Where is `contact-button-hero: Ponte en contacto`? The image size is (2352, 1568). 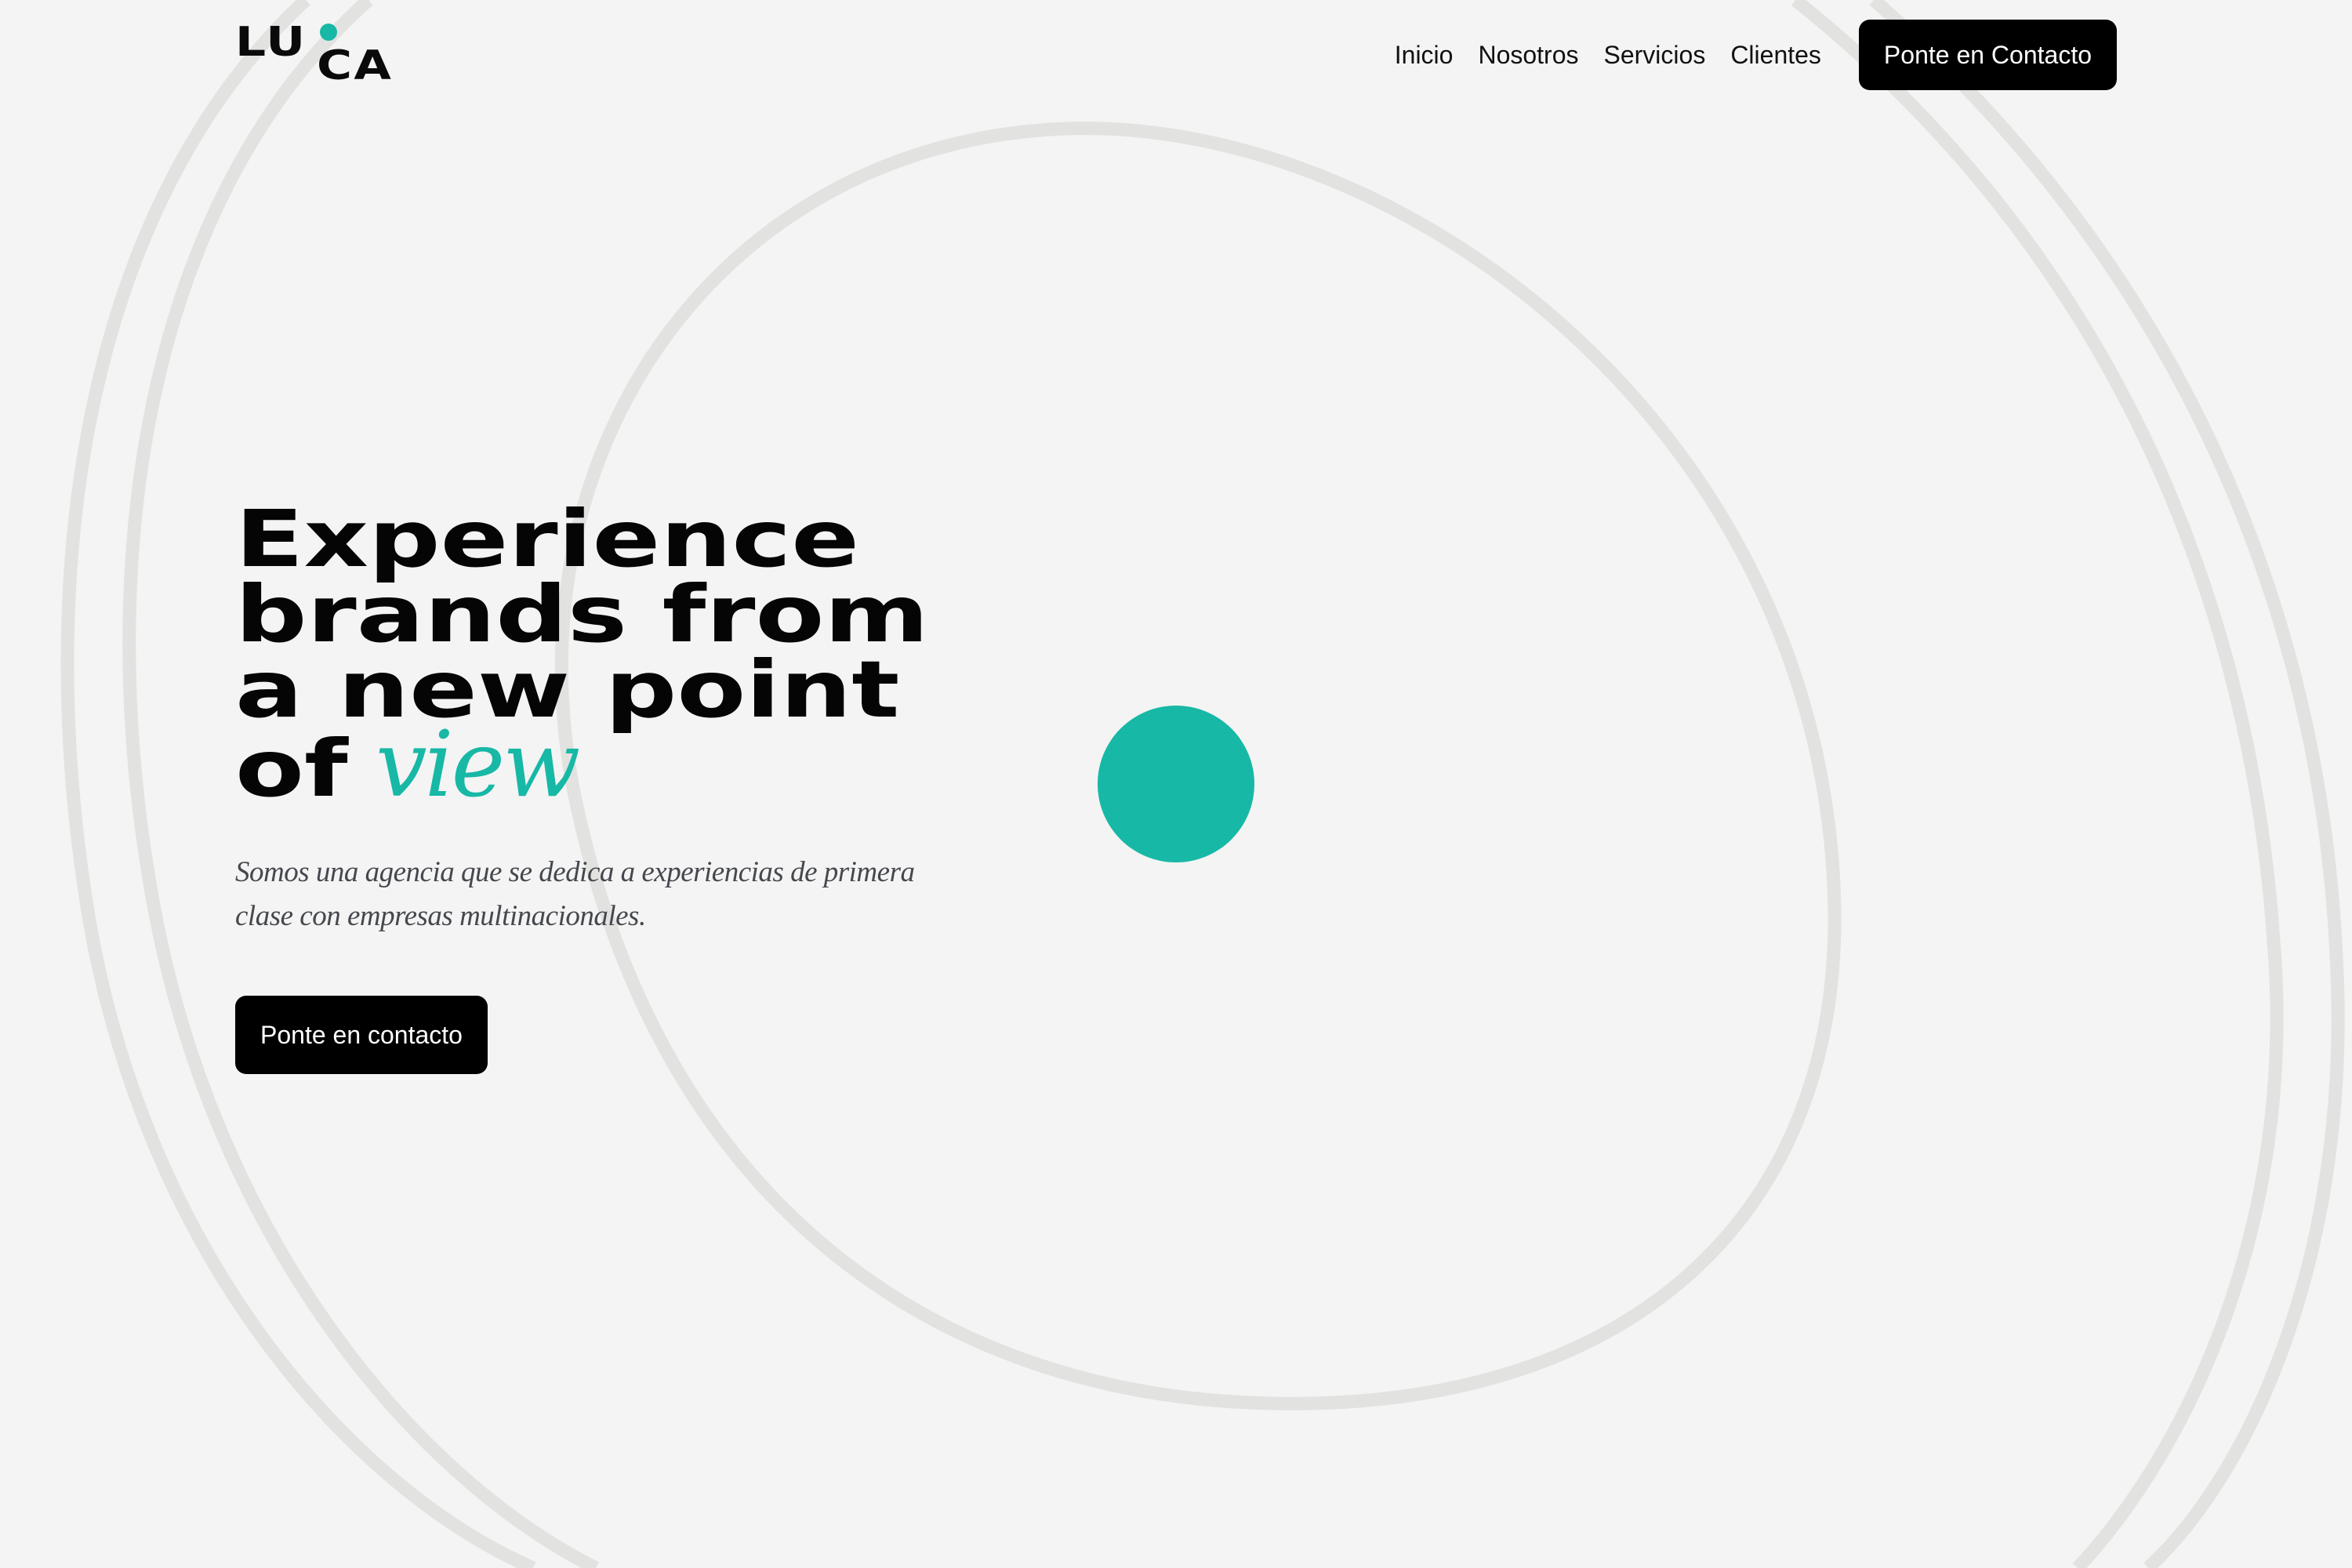
contact-button-hero: Ponte en contacto is located at coordinates (361, 1035).